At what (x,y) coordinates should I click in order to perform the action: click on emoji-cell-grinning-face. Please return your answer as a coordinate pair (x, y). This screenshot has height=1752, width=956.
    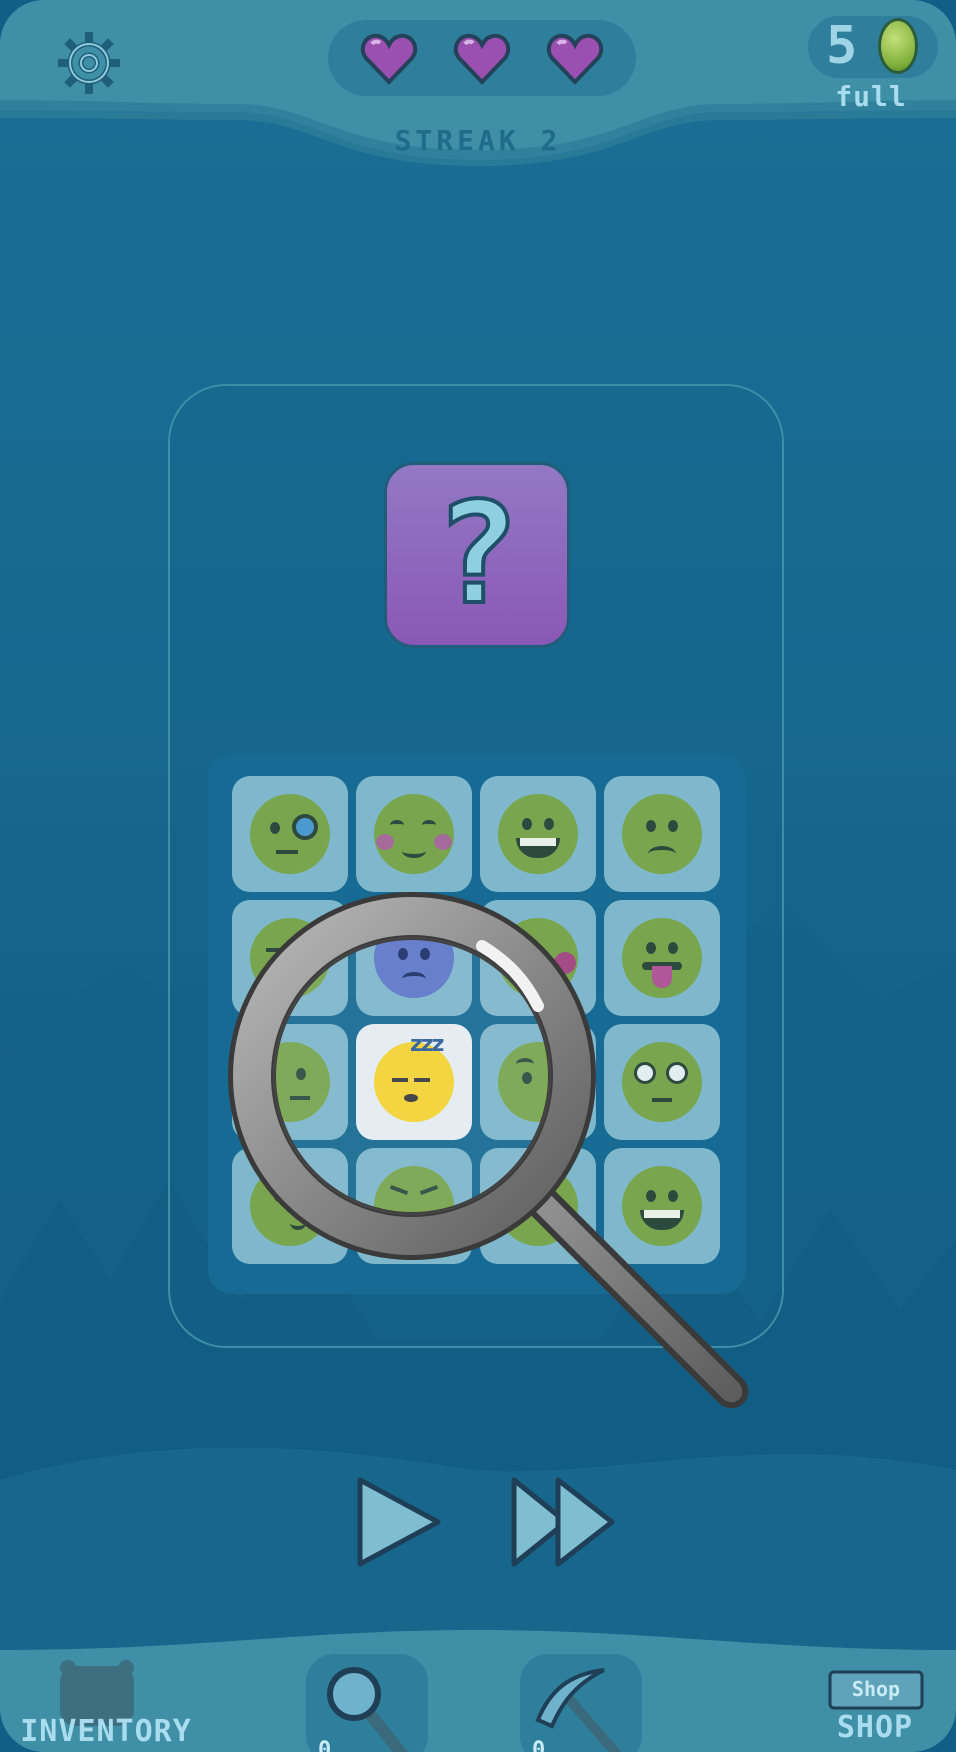
    Looking at the image, I should click on (538, 834).